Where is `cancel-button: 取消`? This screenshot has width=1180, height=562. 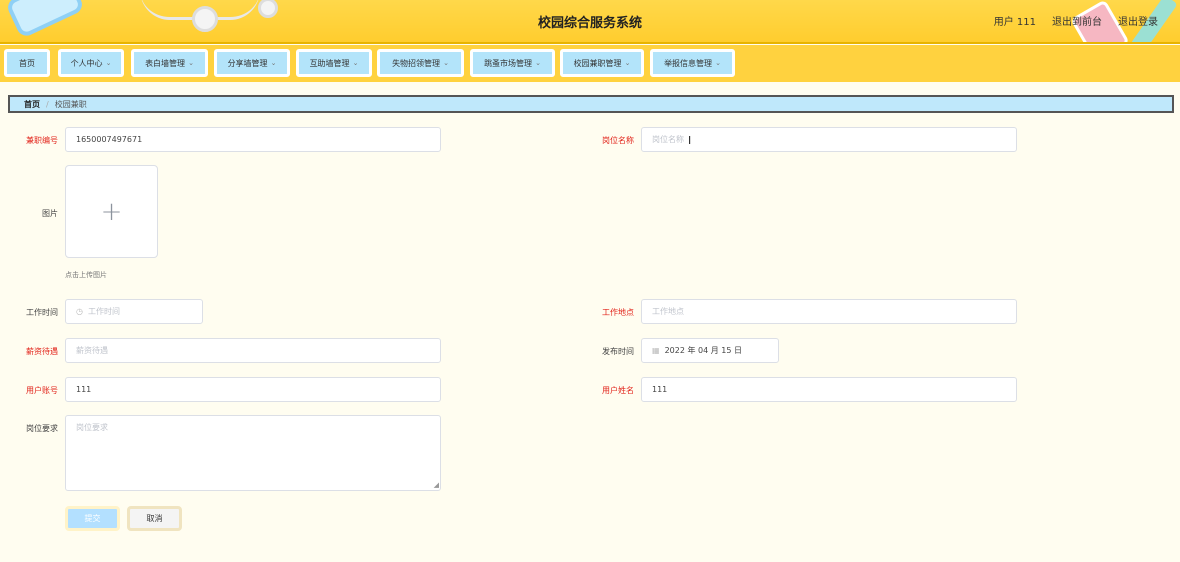
cancel-button: 取消 is located at coordinates (154, 518).